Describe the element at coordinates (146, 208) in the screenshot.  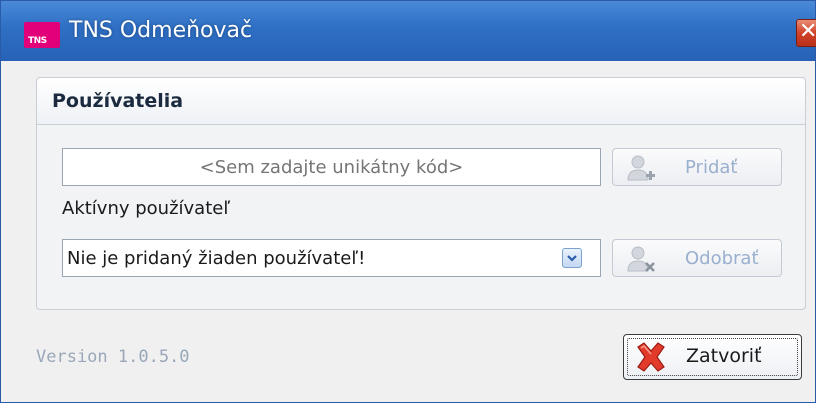
I see `active-user-label: Aktívny používateľ` at that location.